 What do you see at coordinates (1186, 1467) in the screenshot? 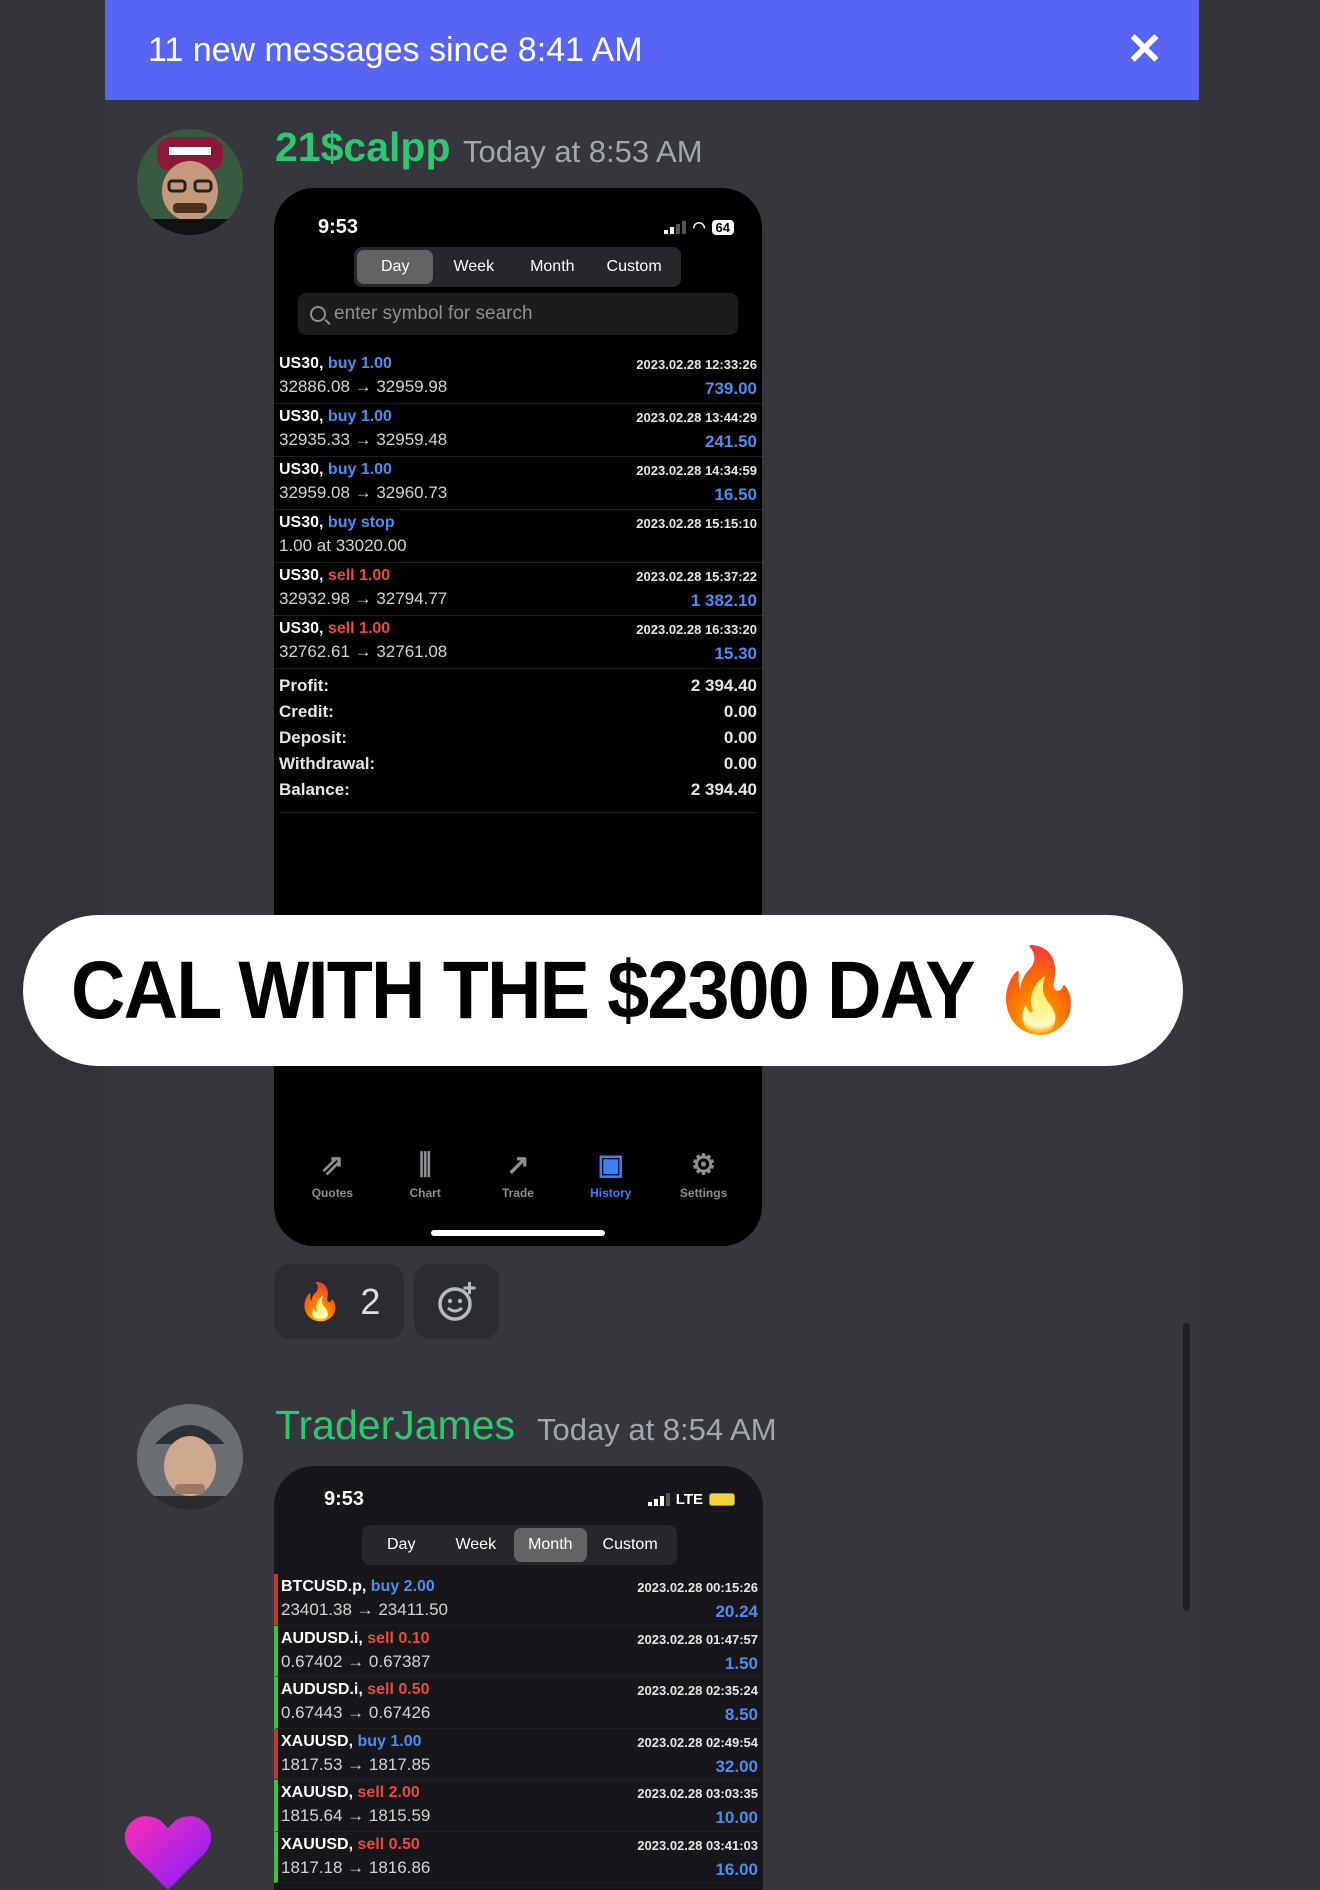
I see `scrollbar` at bounding box center [1186, 1467].